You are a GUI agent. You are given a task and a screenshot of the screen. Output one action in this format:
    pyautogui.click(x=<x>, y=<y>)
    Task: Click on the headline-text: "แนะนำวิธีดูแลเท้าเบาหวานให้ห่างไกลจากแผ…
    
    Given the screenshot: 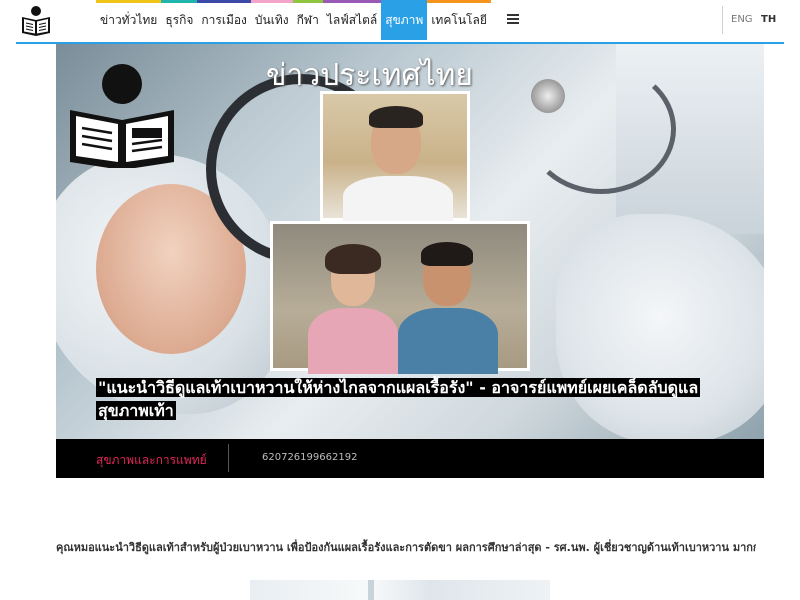 What is the action you would take?
    pyautogui.click(x=398, y=399)
    